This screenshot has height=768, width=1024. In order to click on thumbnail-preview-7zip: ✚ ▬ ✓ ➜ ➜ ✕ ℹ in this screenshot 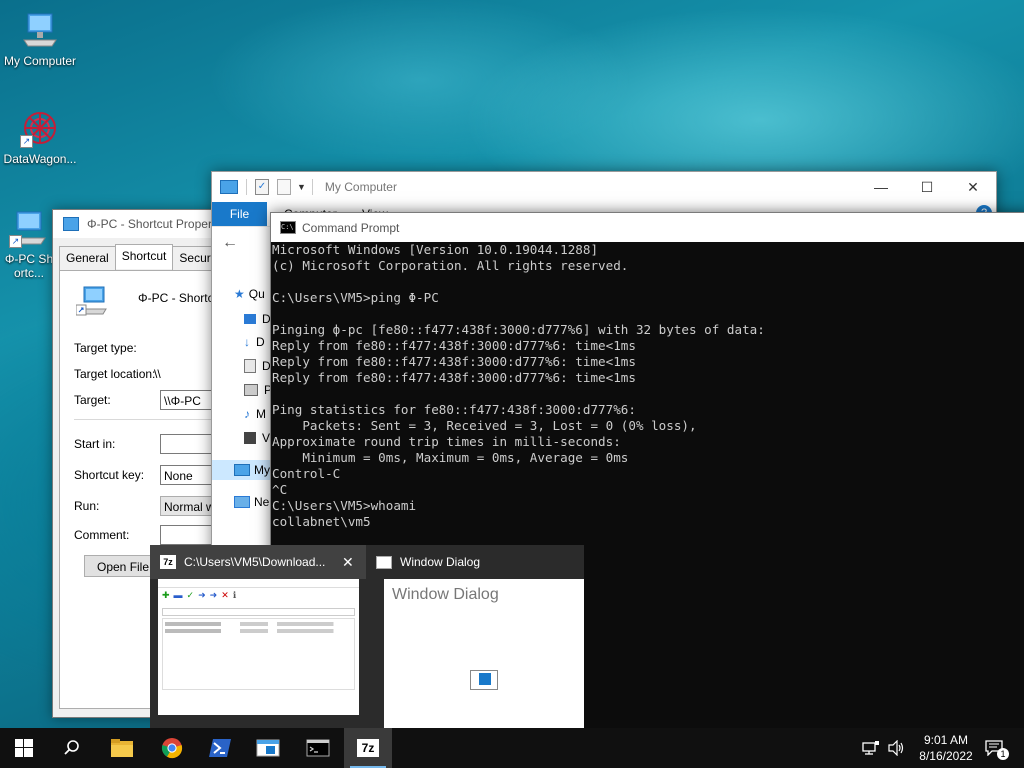, I will do `click(258, 647)`.